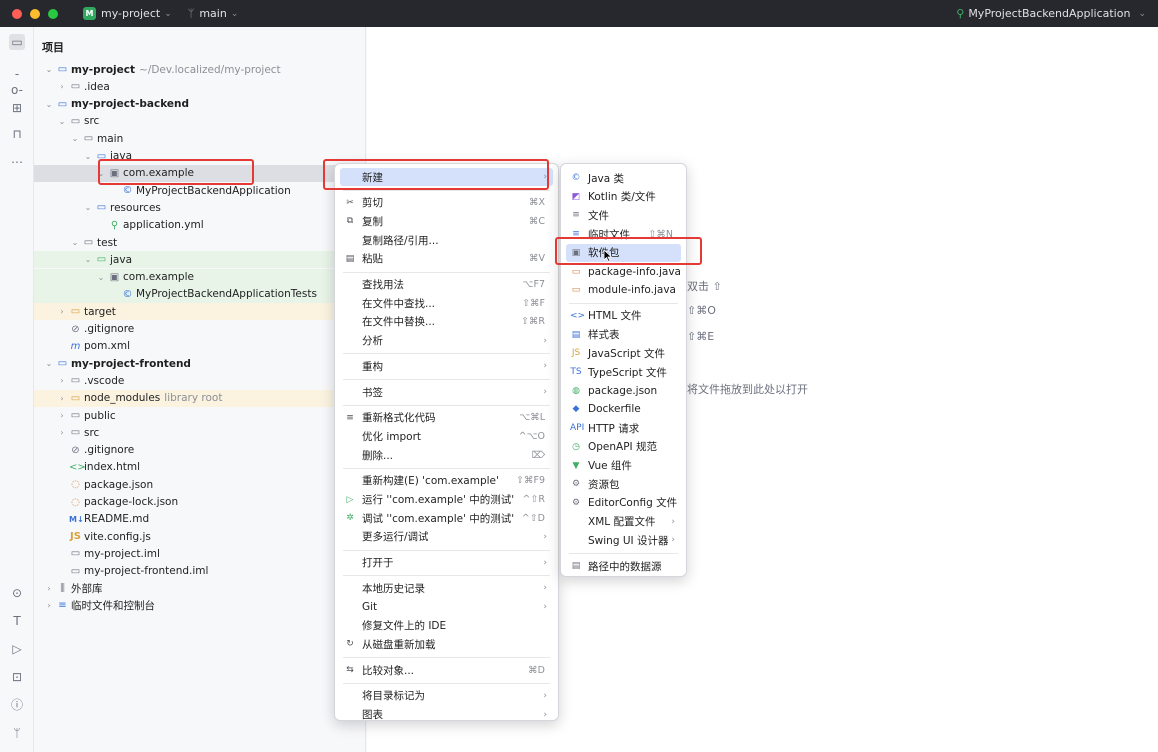 The height and width of the screenshot is (752, 1158). Describe the element at coordinates (17, 108) in the screenshot. I see `structure-tool-icon: ⊞` at that location.